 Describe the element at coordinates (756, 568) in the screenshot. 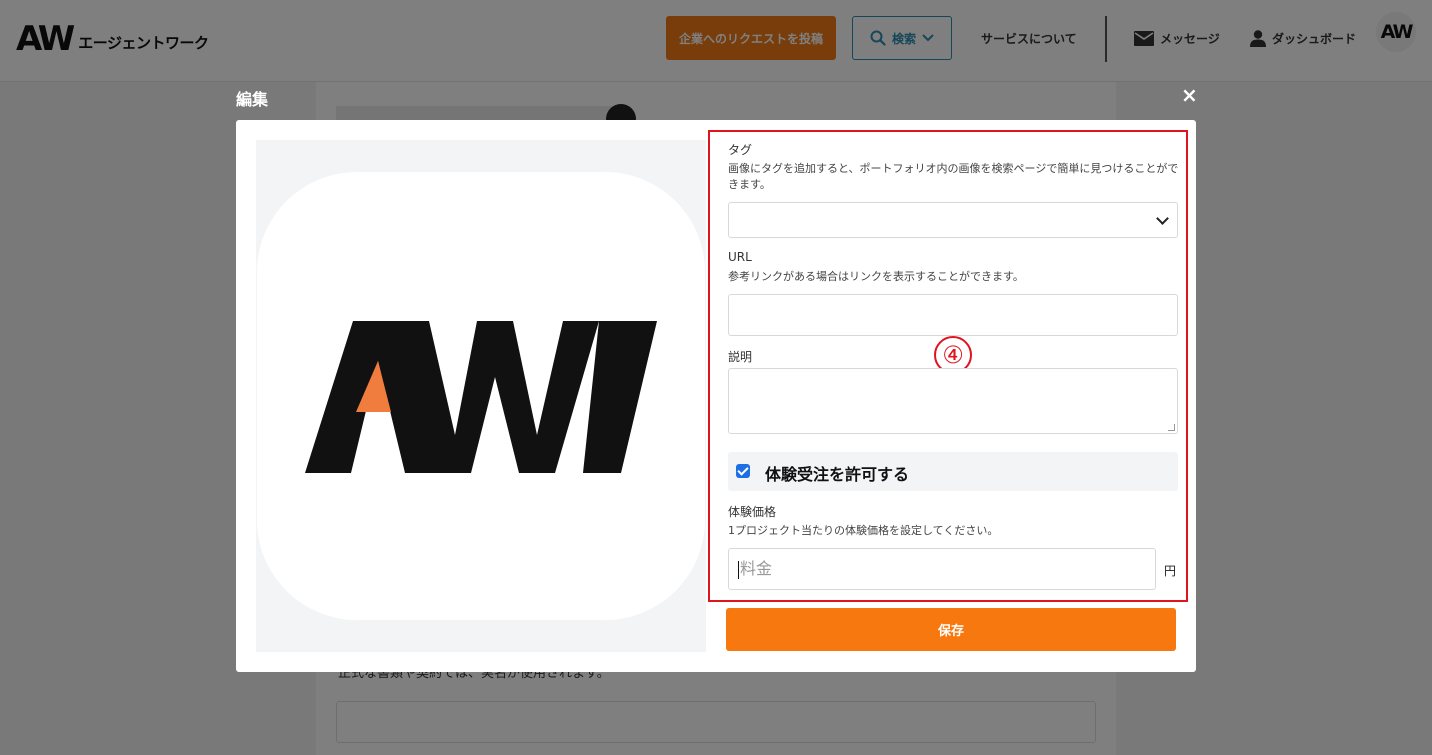

I see `trial-price-placeholder: 料金` at that location.